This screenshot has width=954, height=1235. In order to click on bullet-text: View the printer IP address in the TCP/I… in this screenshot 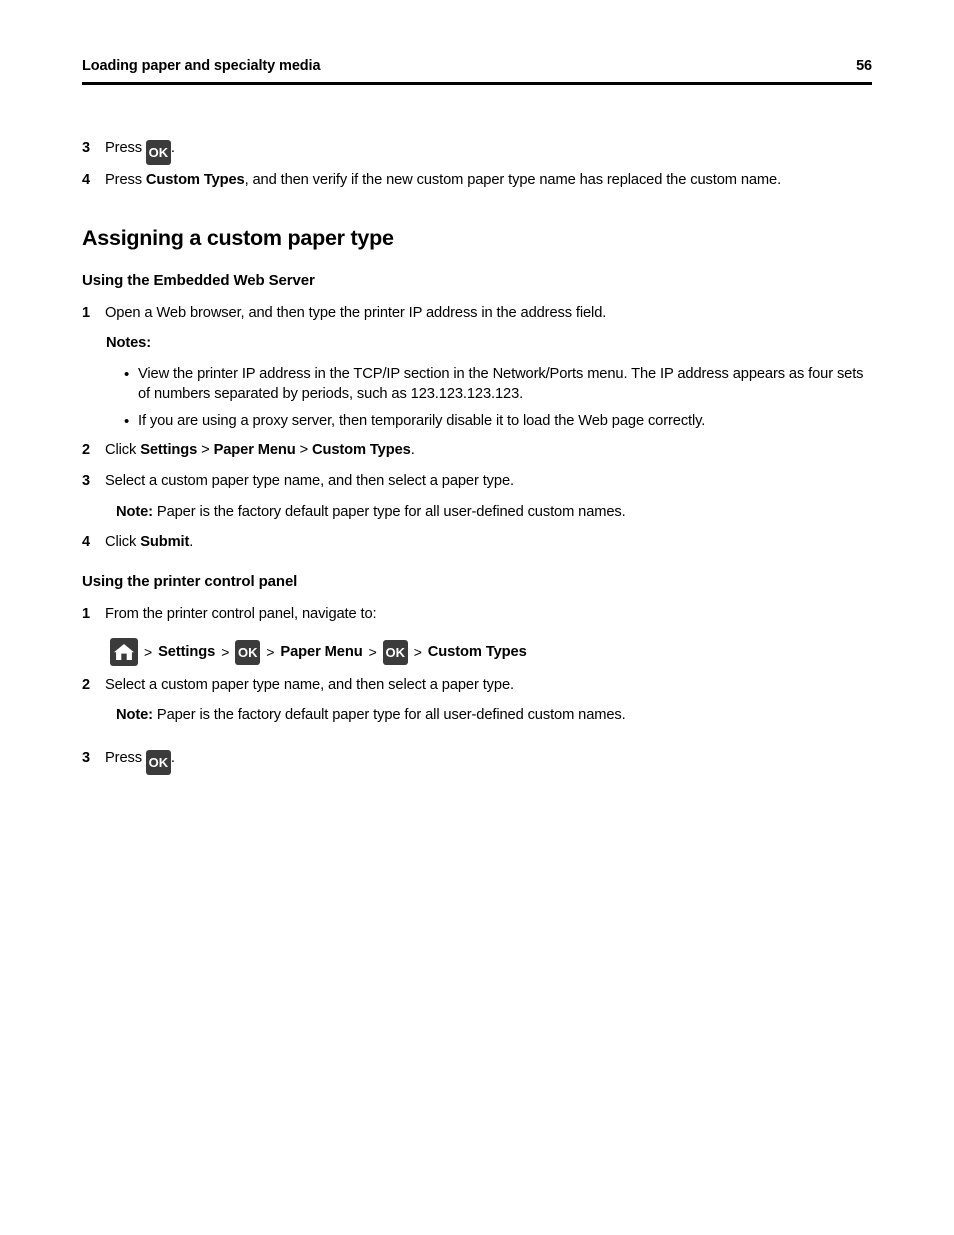, I will do `click(501, 384)`.